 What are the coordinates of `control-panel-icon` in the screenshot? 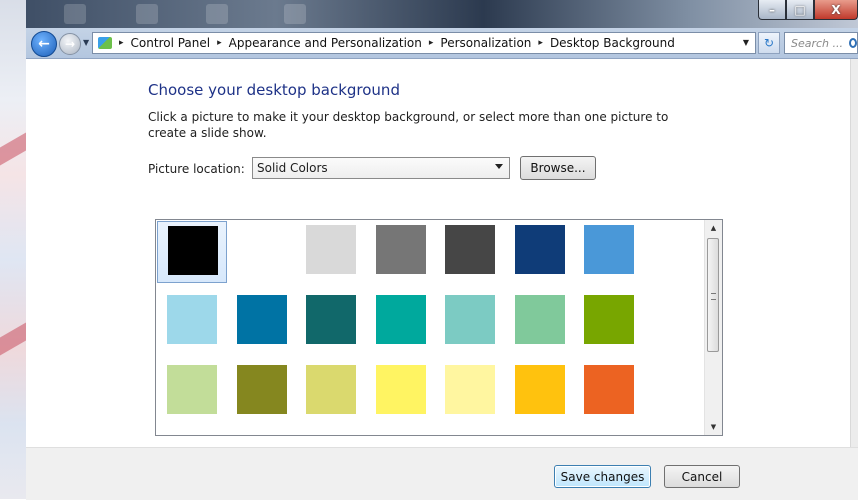 It's located at (105, 43).